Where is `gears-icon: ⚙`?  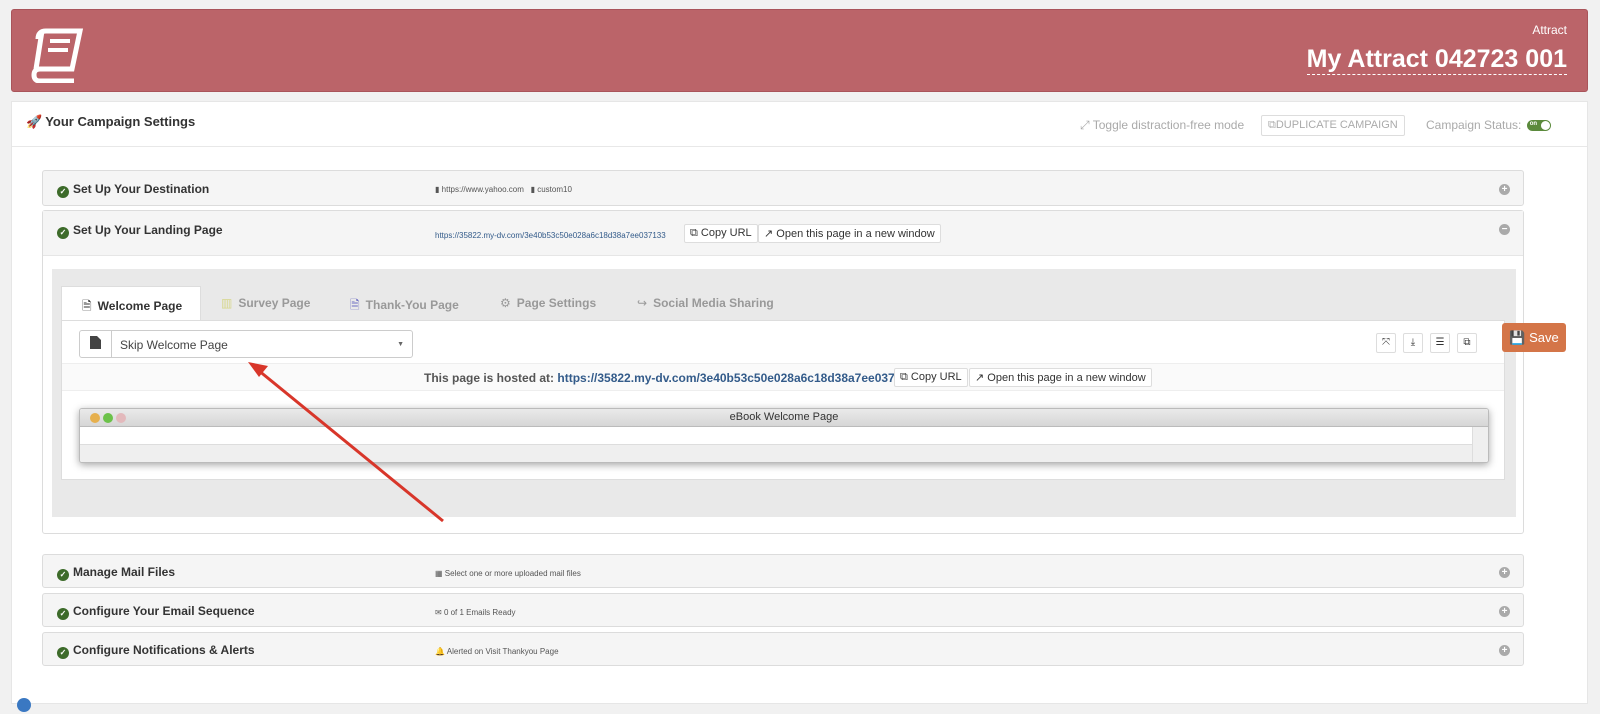 gears-icon: ⚙ is located at coordinates (505, 303).